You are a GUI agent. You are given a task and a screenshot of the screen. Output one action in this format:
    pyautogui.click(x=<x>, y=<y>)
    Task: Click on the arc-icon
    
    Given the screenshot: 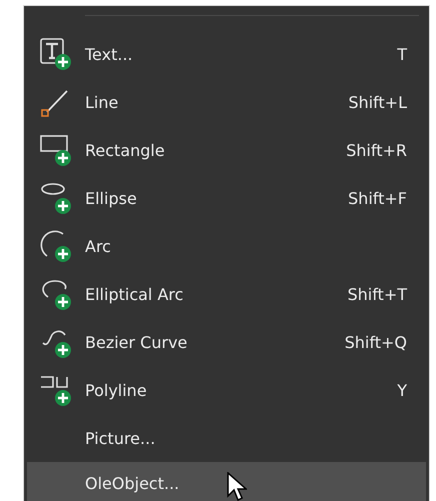 What is the action you would take?
    pyautogui.click(x=56, y=246)
    